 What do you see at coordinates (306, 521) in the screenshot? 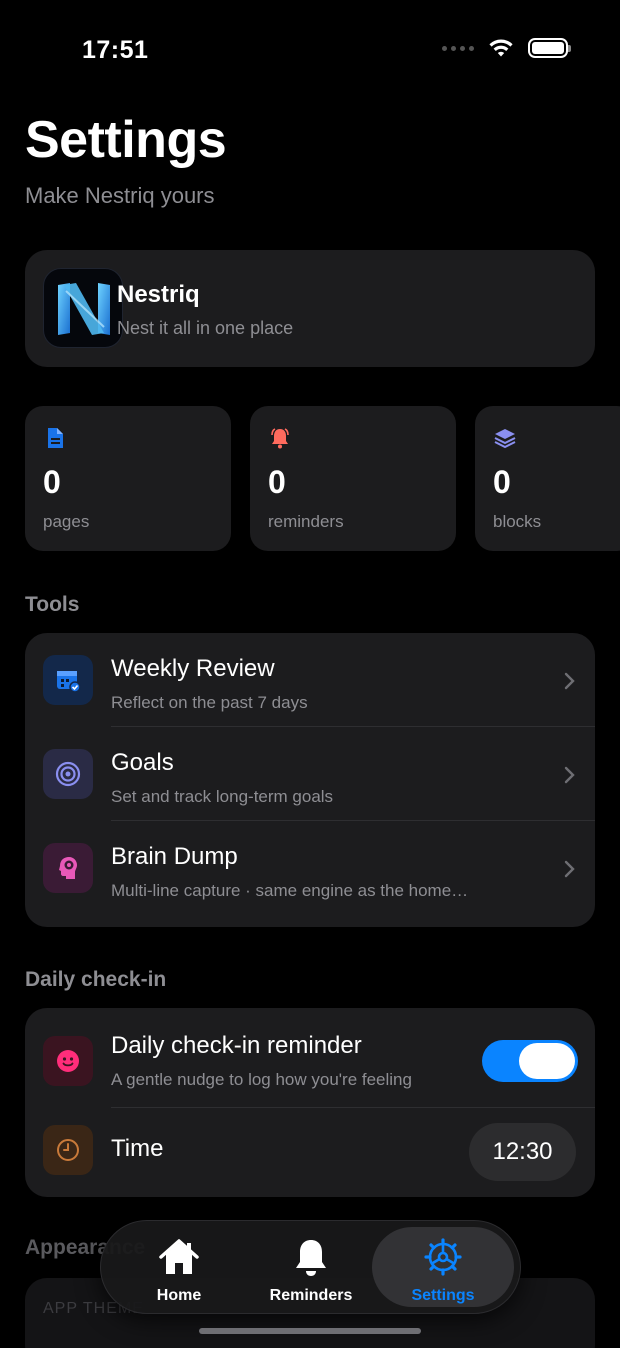
I see `stat-label: reminders` at bounding box center [306, 521].